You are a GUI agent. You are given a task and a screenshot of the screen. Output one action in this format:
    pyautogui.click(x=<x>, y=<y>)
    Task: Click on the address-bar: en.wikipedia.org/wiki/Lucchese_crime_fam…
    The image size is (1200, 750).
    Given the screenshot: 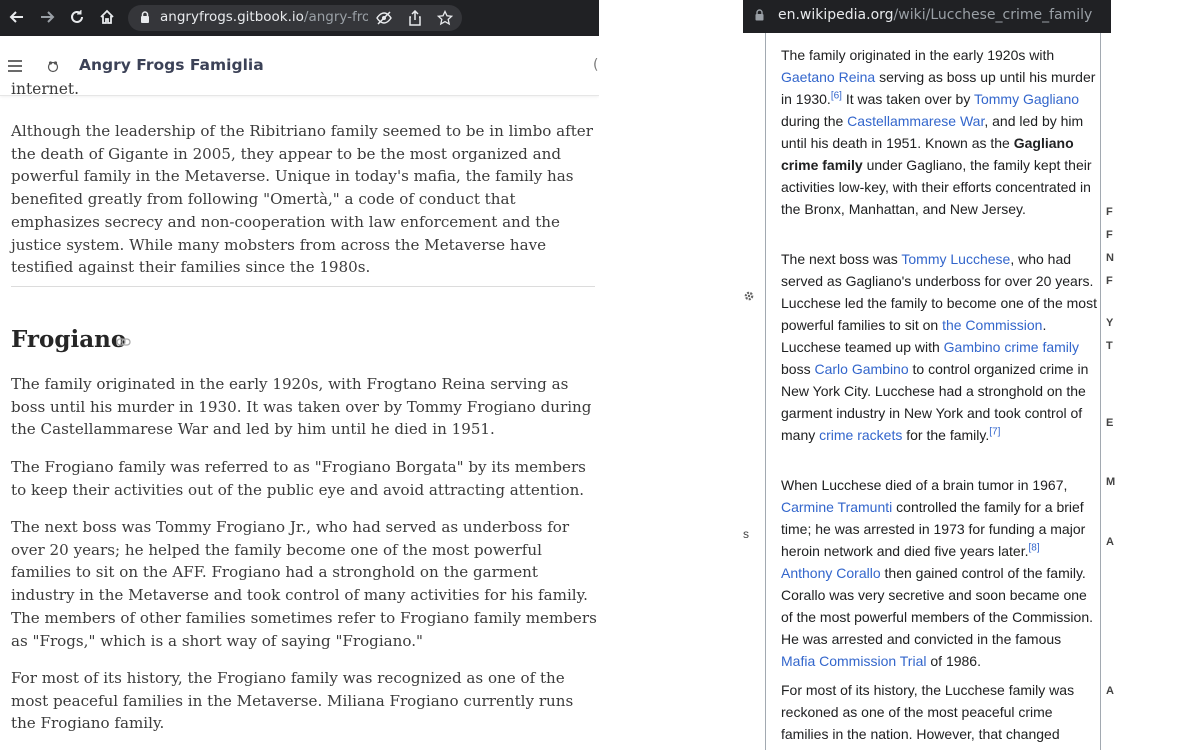 What is the action you would take?
    pyautogui.click(x=927, y=16)
    